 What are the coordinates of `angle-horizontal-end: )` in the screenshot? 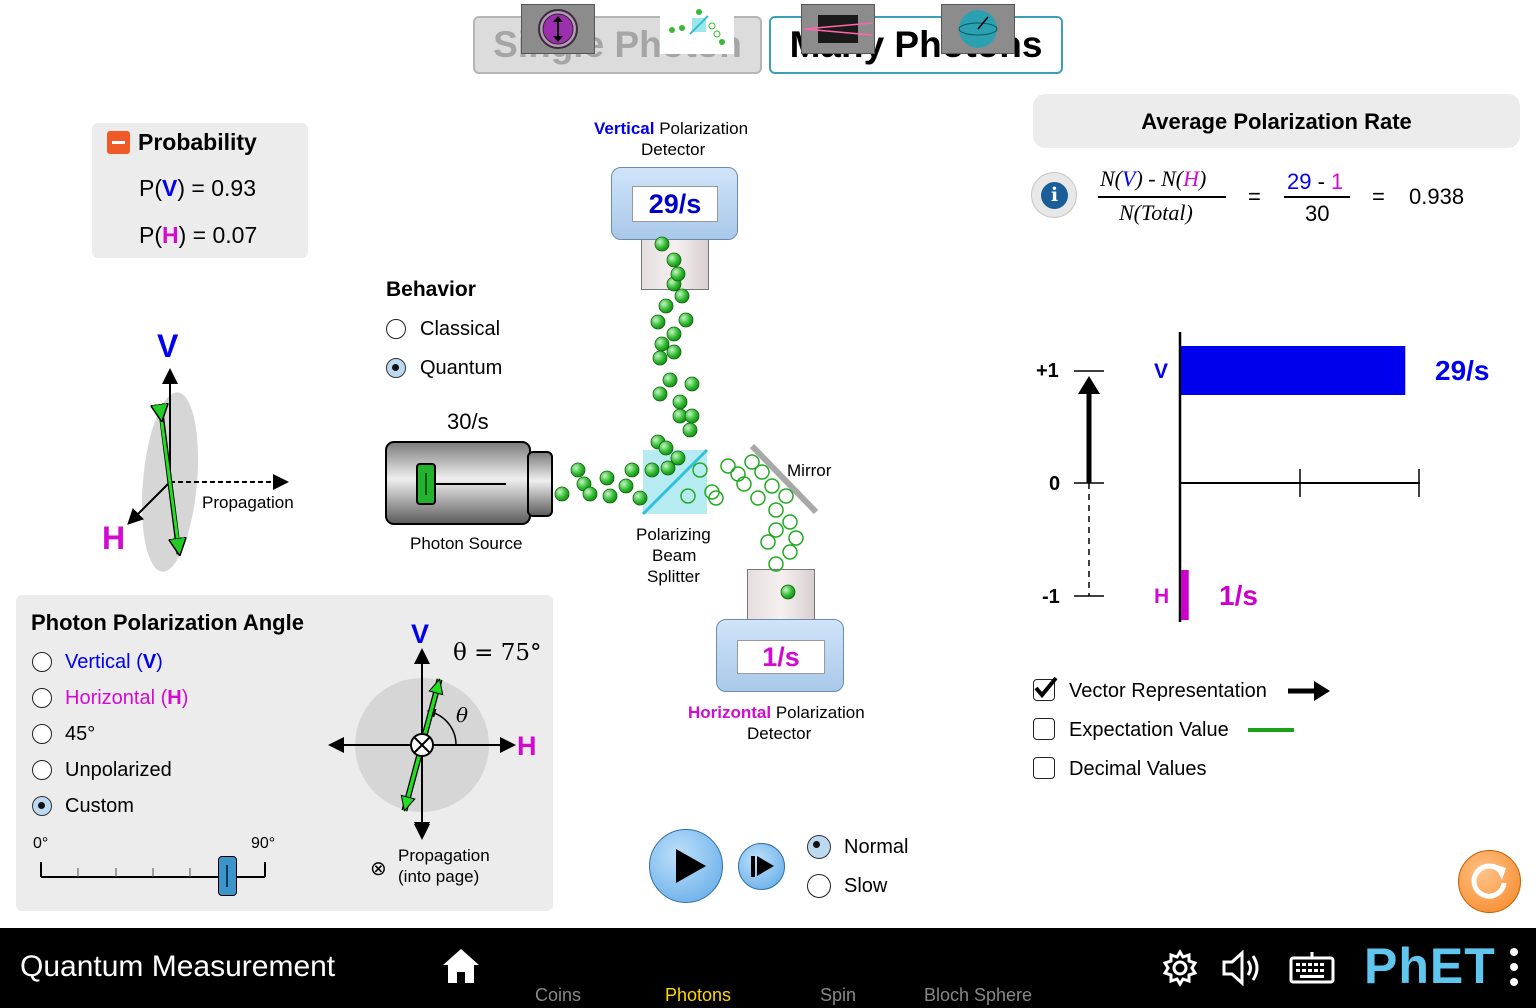 It's located at (185, 698).